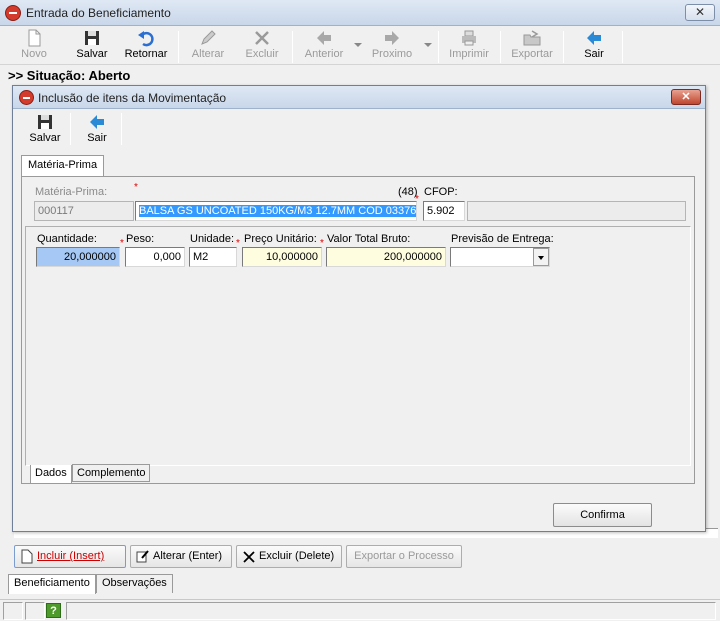 The width and height of the screenshot is (720, 621). What do you see at coordinates (602, 515) in the screenshot?
I see `confirma-button: Confirma` at bounding box center [602, 515].